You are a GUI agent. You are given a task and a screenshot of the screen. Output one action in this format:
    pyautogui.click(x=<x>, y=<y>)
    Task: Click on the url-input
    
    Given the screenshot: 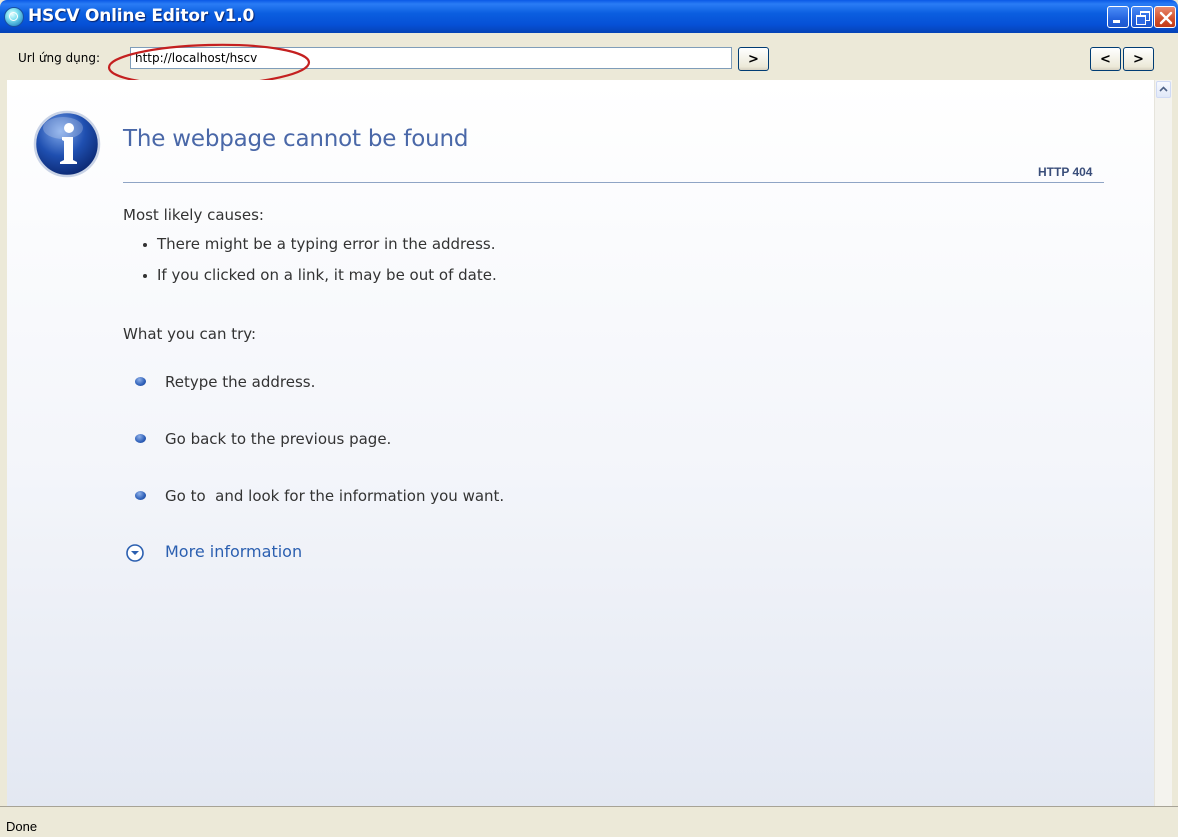 What is the action you would take?
    pyautogui.click(x=431, y=58)
    